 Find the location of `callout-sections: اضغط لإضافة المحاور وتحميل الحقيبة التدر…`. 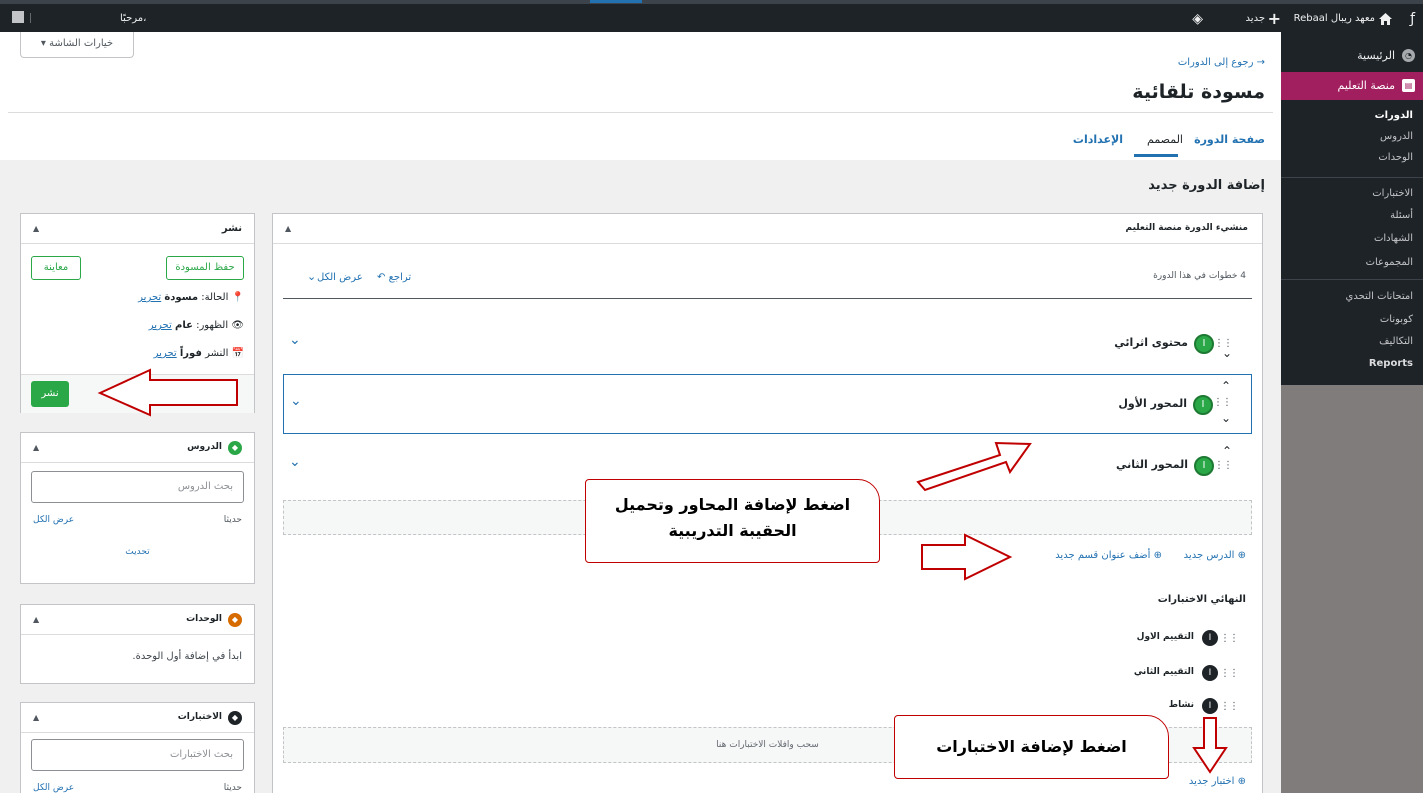

callout-sections: اضغط لإضافة المحاور وتحميل الحقيبة التدر… is located at coordinates (732, 521).